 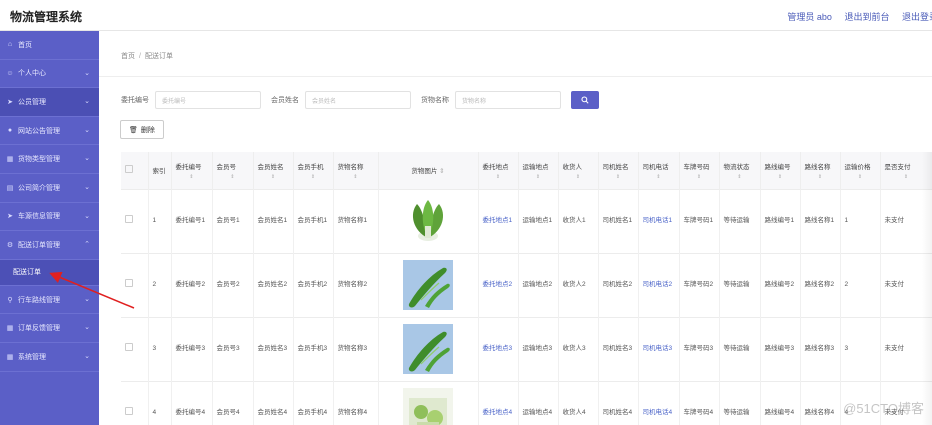 I want to click on table-cell: 司机电话3, so click(x=659, y=348).